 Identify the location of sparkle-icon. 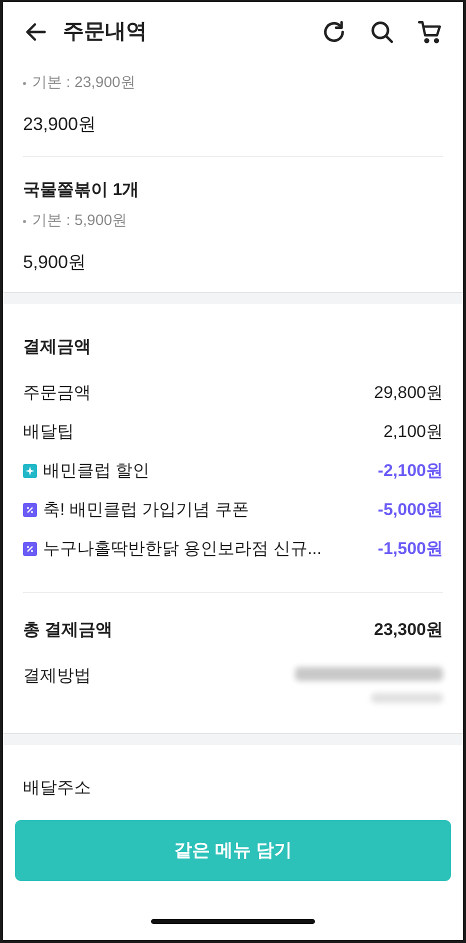
(30, 471).